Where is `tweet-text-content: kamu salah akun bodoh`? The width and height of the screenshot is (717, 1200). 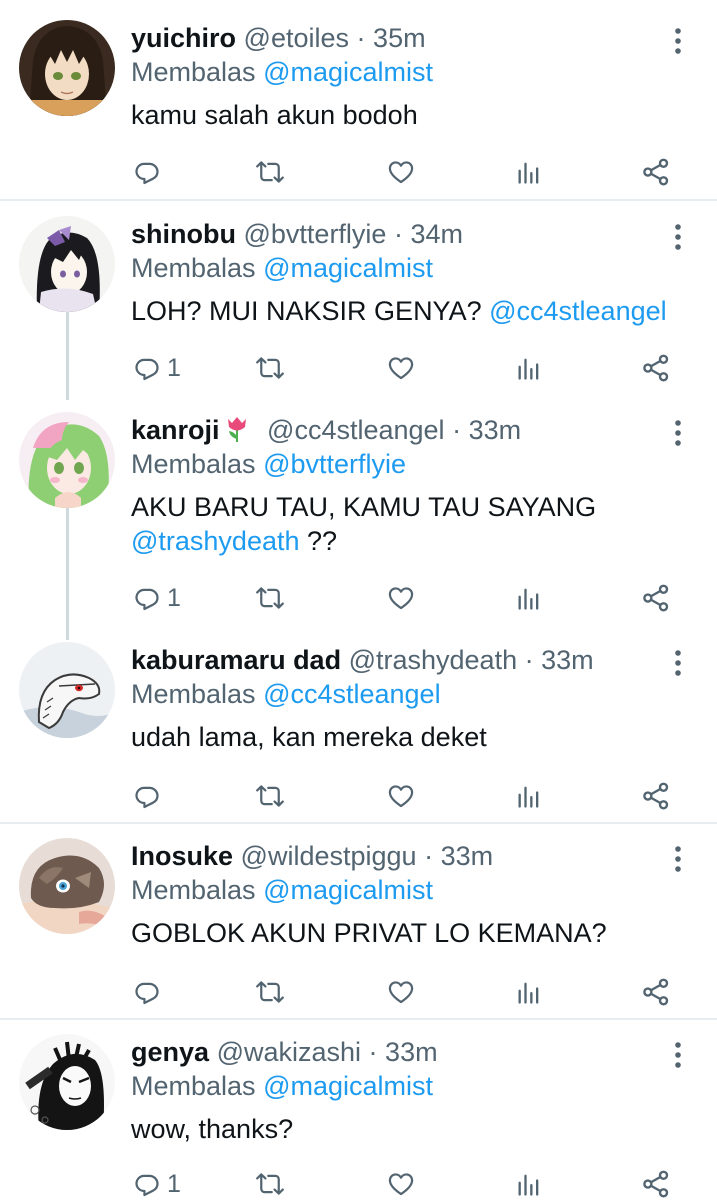 tweet-text-content: kamu salah akun bodoh is located at coordinates (274, 115).